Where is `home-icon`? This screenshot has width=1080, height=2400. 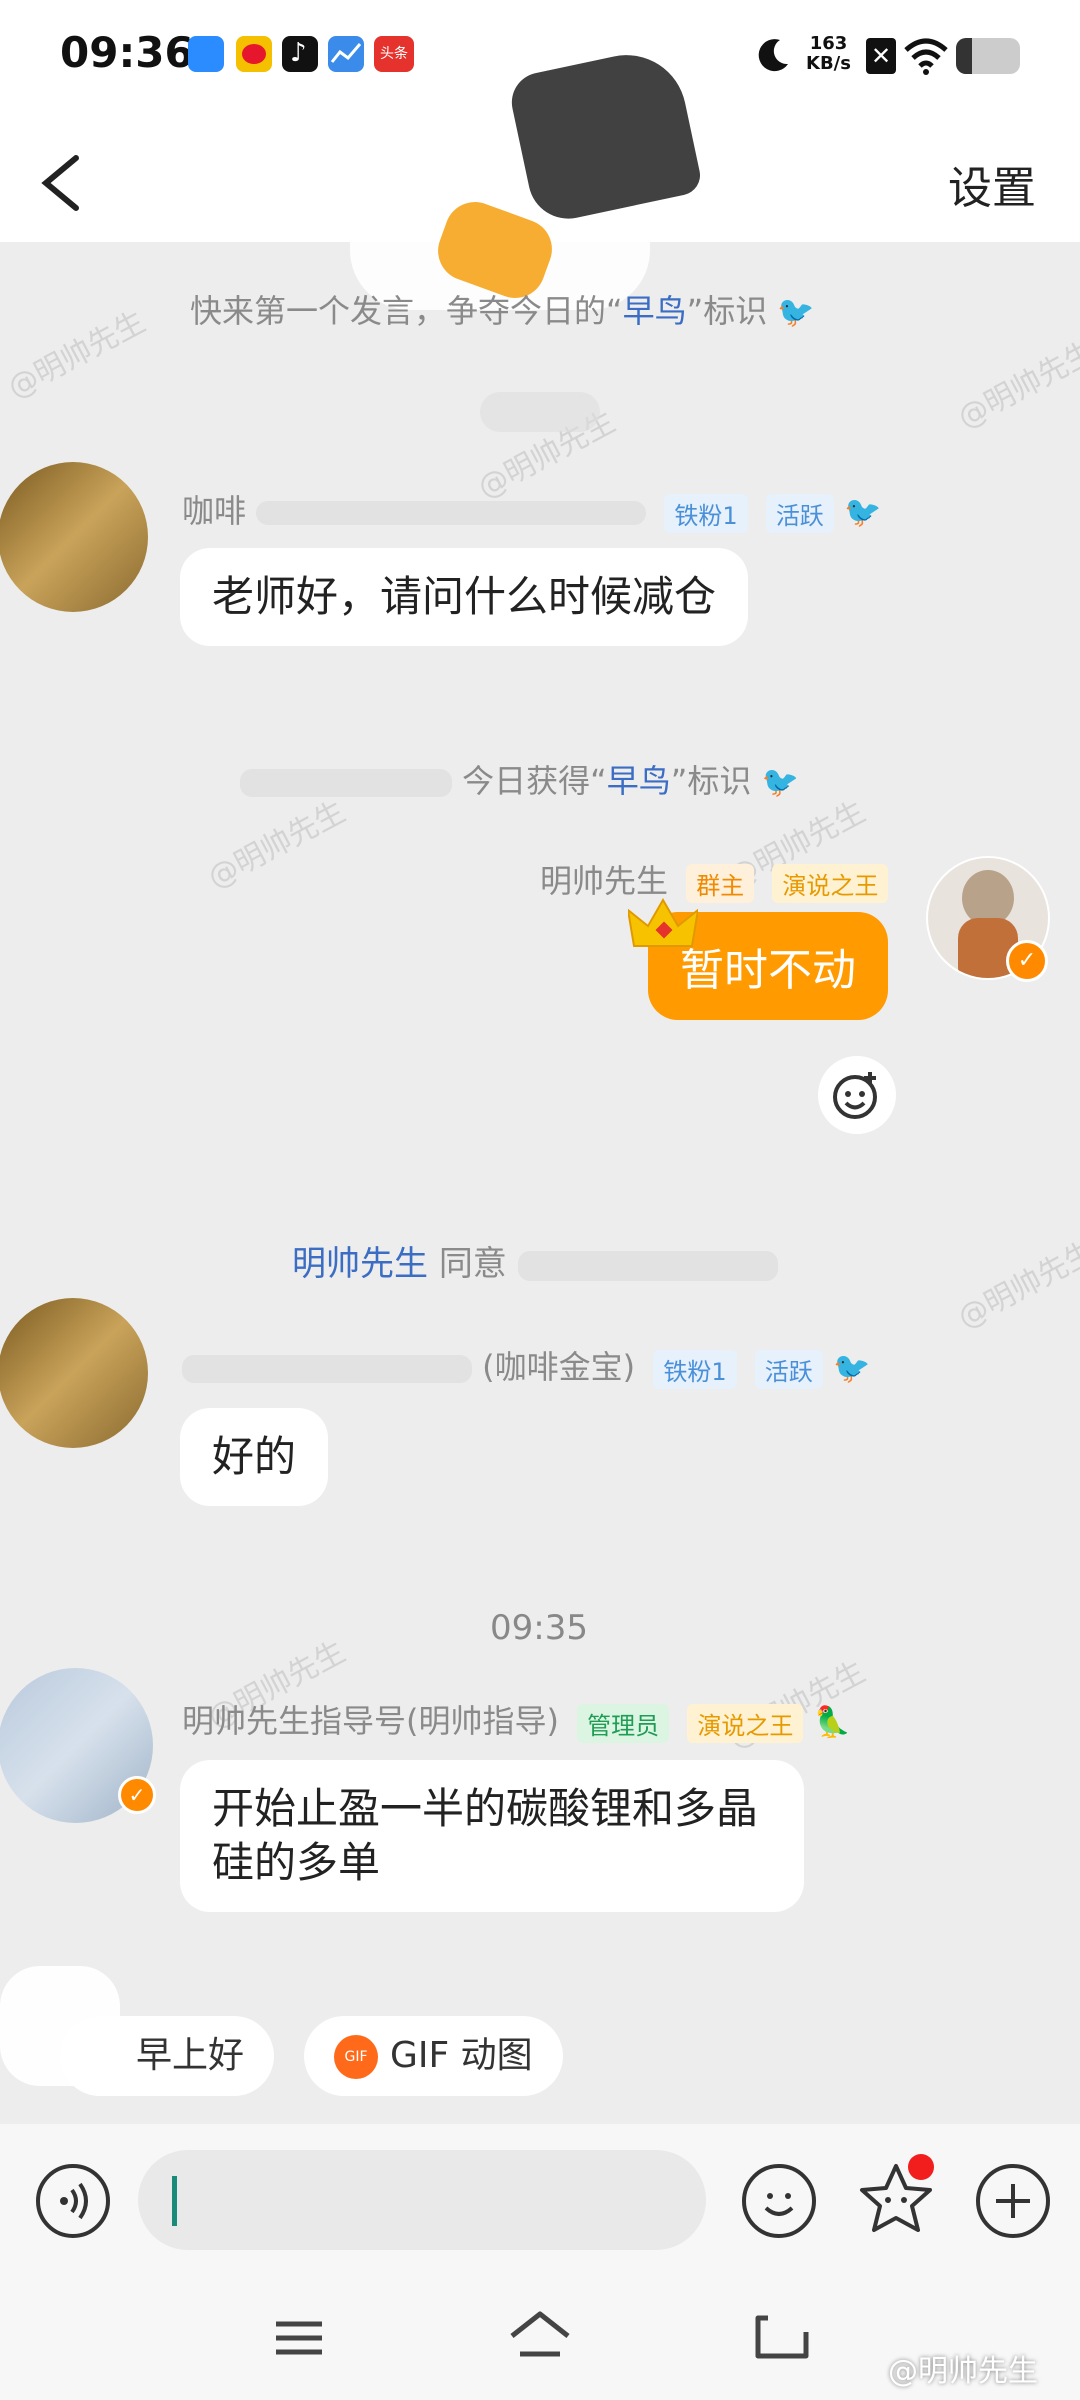
home-icon is located at coordinates (540, 2336).